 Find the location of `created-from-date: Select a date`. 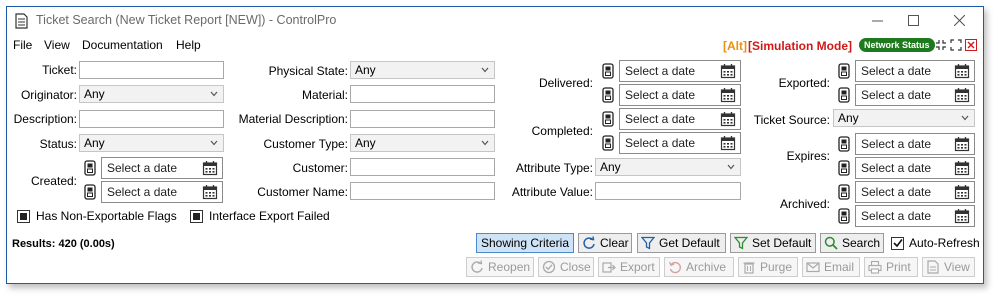

created-from-date: Select a date is located at coordinates (162, 168).